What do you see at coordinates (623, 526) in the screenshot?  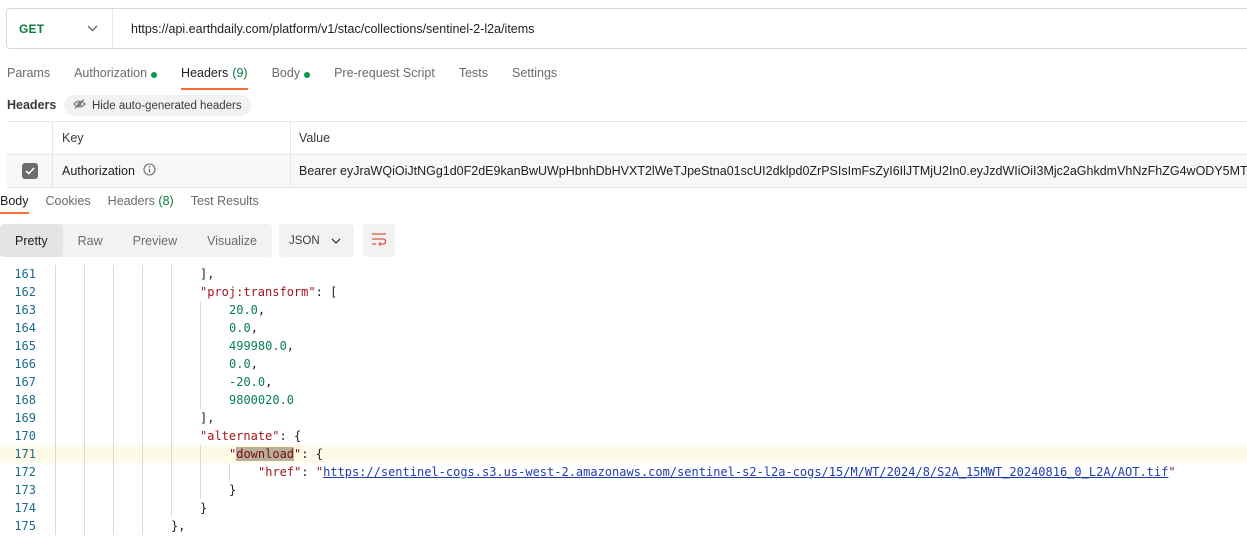 I see `code-line: 175},` at bounding box center [623, 526].